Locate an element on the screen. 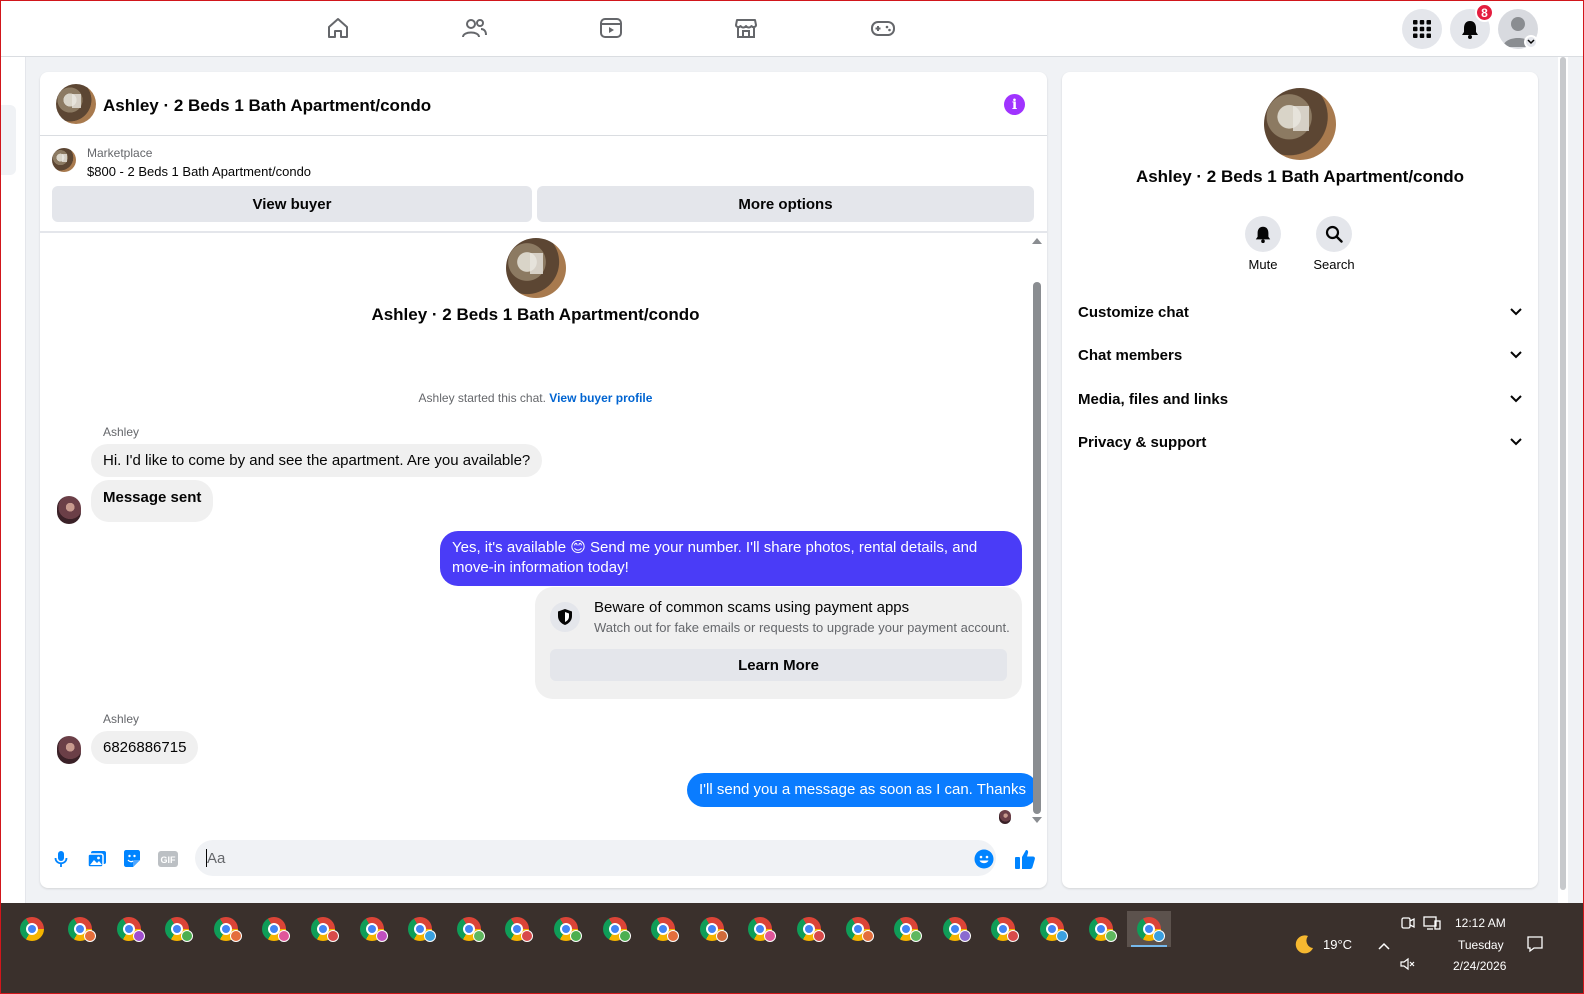 The height and width of the screenshot is (994, 1584). scroll-down-arrow is located at coordinates (1037, 820).